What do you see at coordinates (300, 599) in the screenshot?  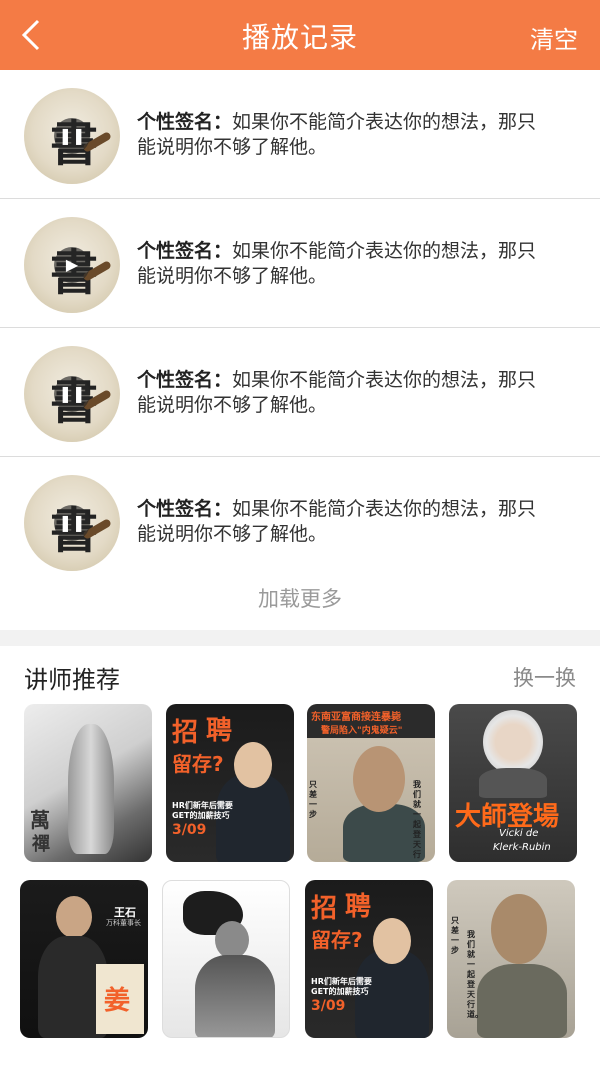 I see `load-more-button: 加载更多` at bounding box center [300, 599].